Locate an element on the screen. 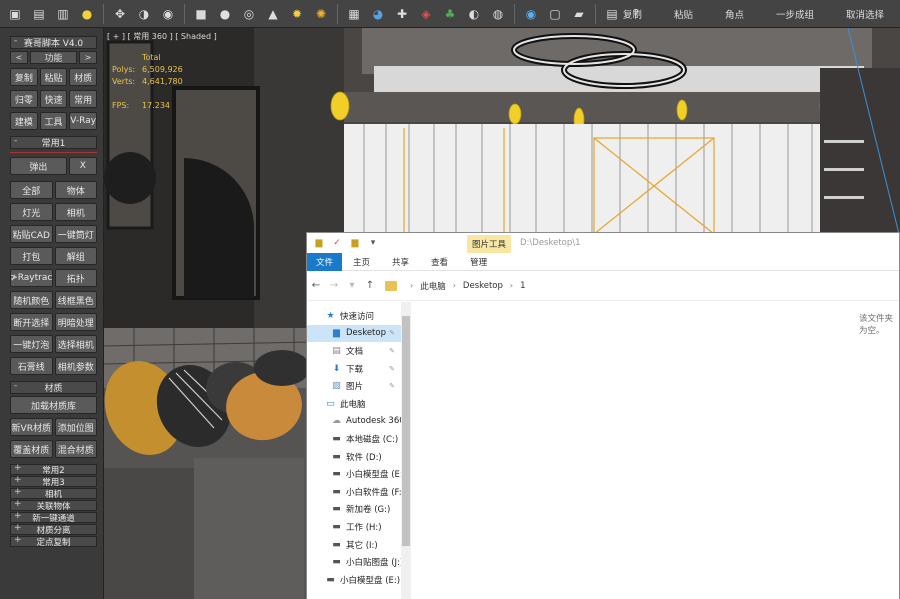 The width and height of the screenshot is (900, 599). address-bar: › 此电脑 › Desketop › 1 is located at coordinates (642, 286).